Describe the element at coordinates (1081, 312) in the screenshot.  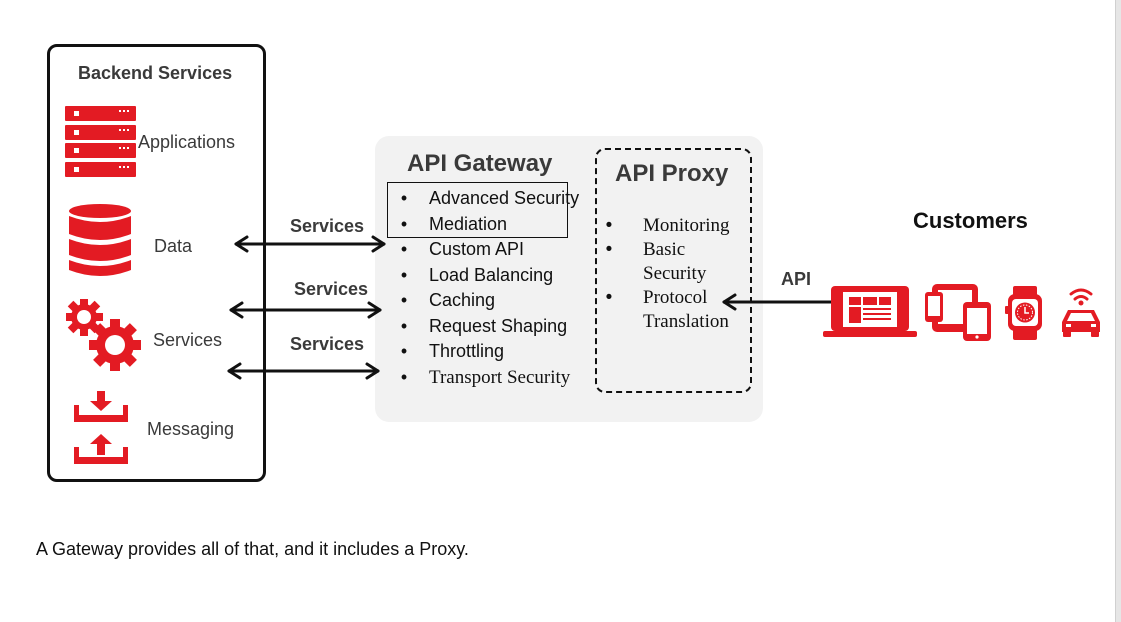
I see `connected-car-icon` at that location.